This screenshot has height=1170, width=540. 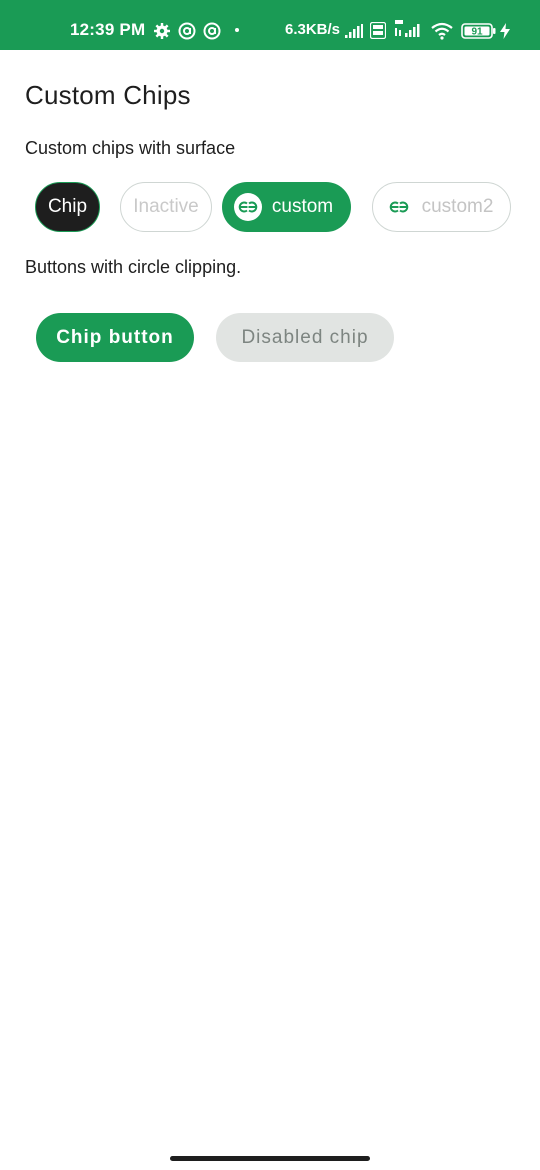 I want to click on chip-chip: Chip, so click(x=67, y=207).